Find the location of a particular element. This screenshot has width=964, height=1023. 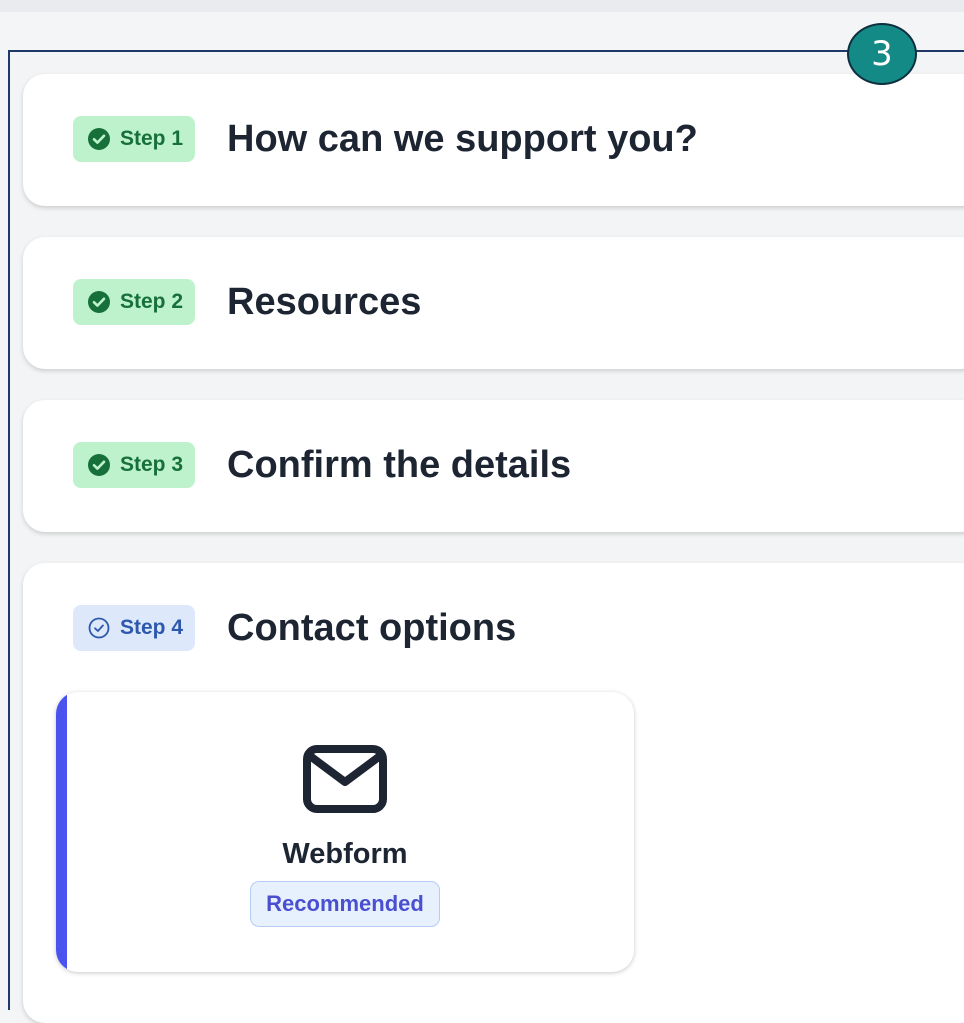

recommended-badge: Recommended is located at coordinates (345, 904).